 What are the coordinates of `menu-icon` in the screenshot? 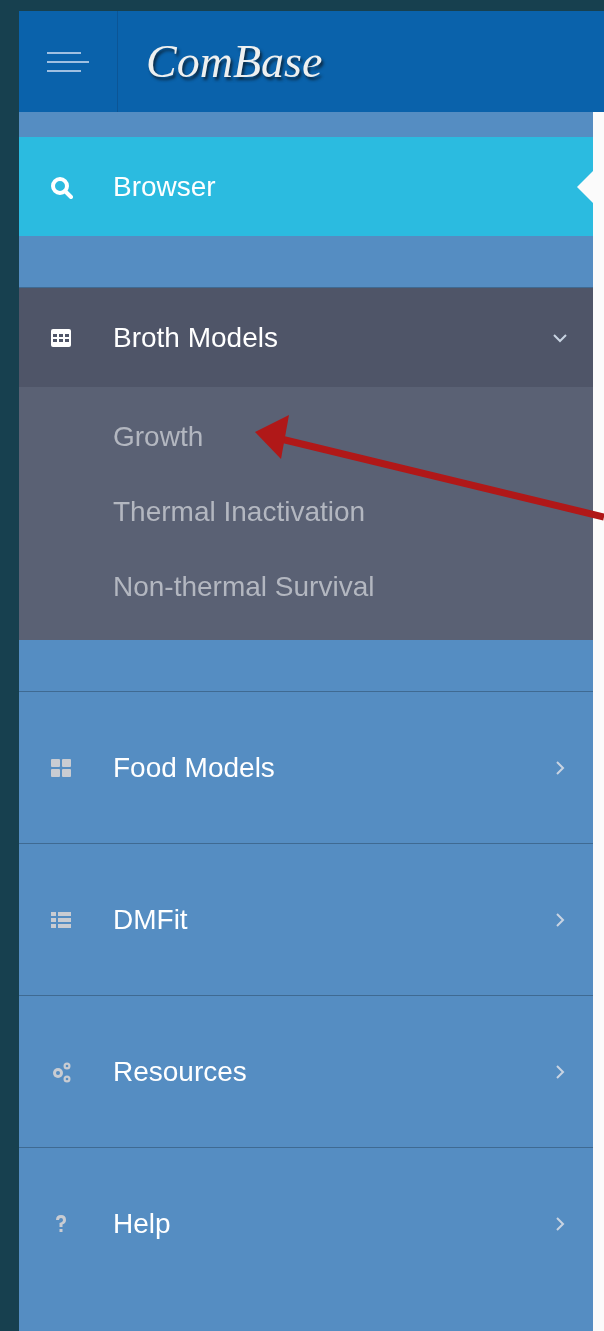 It's located at (68, 61).